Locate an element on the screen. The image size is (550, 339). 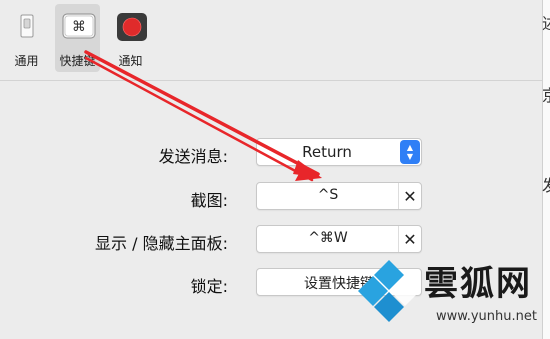
record-icon is located at coordinates (131, 26).